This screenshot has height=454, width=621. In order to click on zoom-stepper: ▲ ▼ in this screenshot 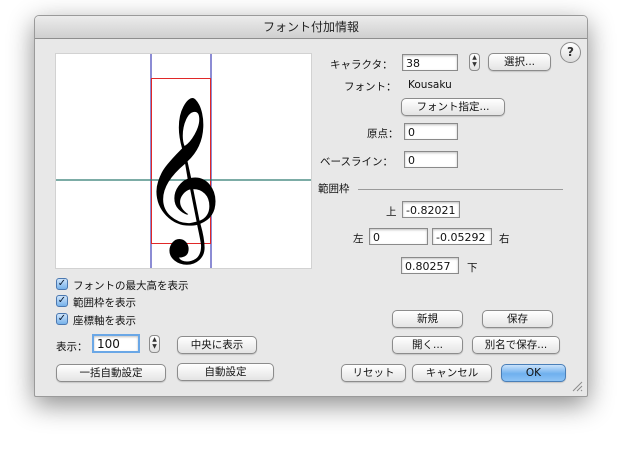, I will do `click(154, 344)`.